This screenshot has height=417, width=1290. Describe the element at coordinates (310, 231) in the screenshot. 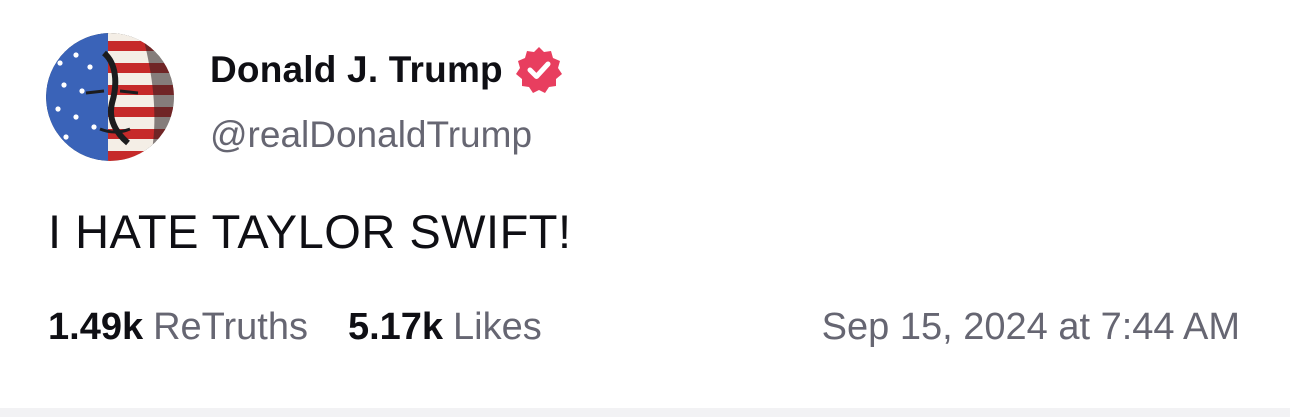

I see `post-text: I HATE TAYLOR SWIFT!` at that location.